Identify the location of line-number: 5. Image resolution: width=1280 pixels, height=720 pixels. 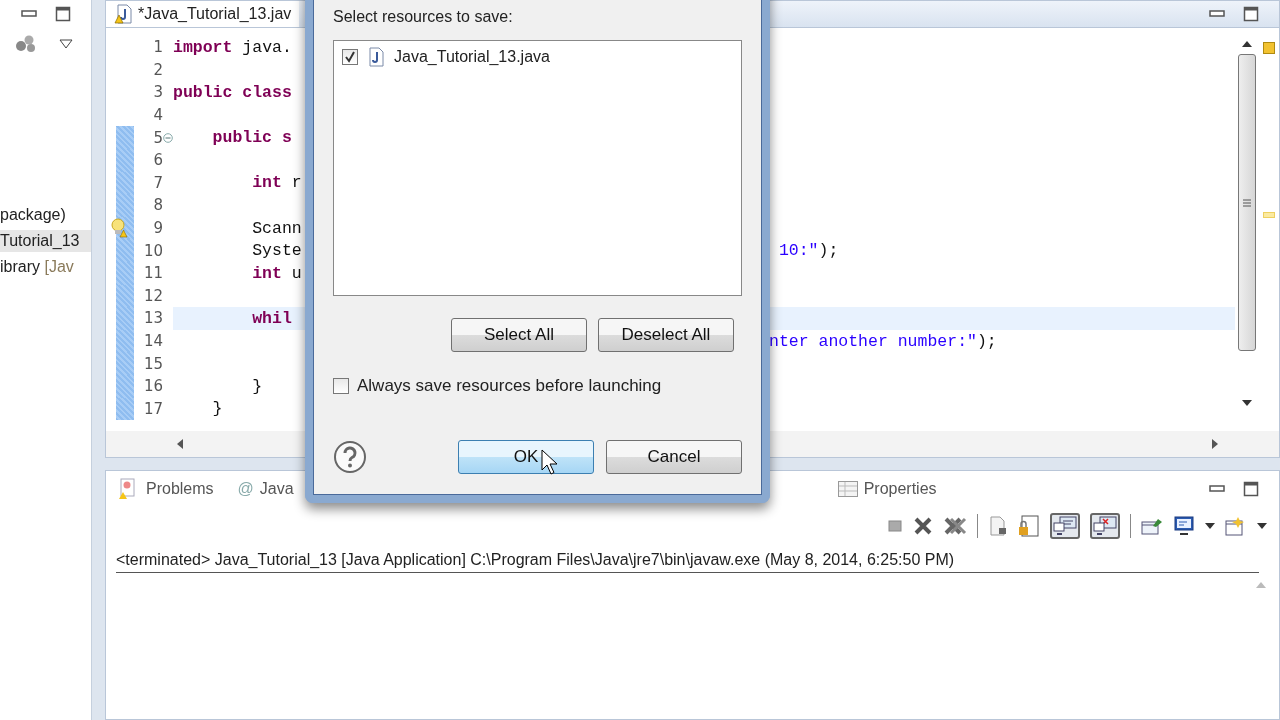
(157, 137).